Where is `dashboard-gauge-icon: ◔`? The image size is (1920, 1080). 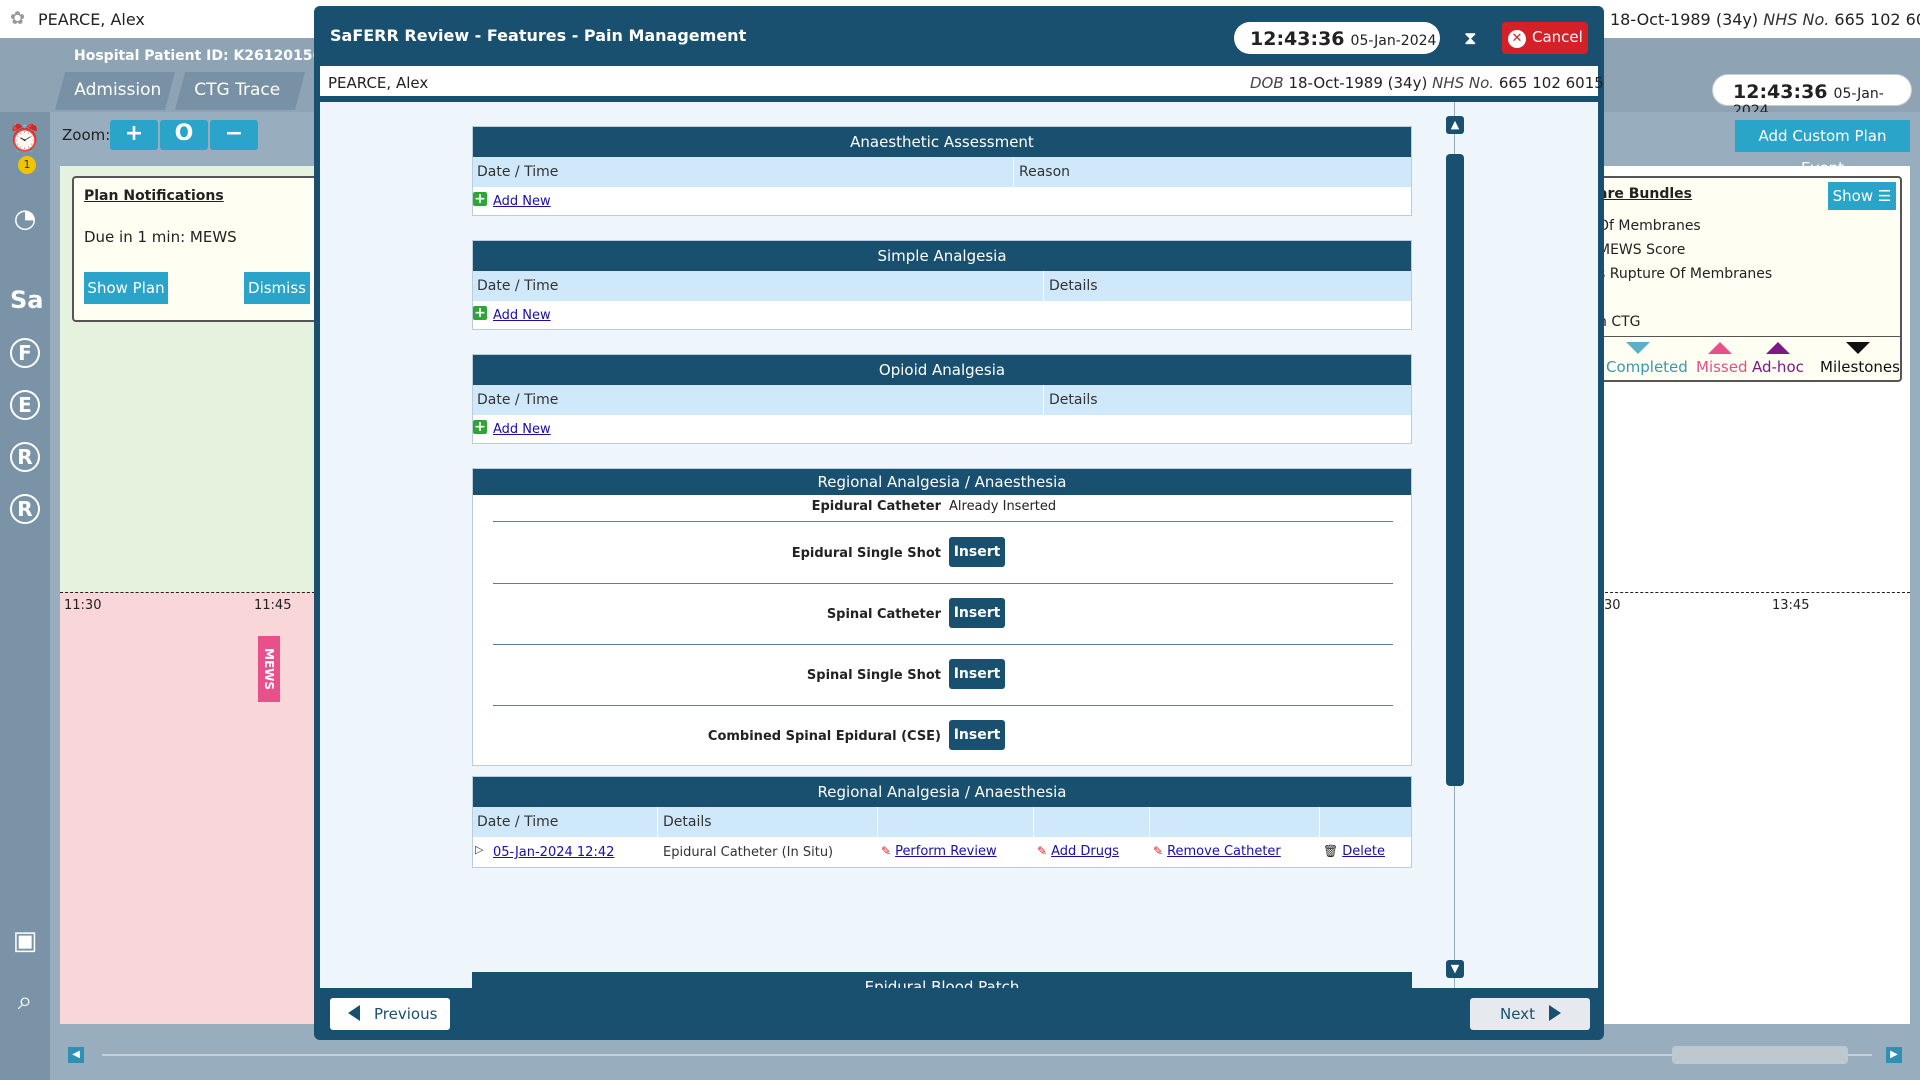
dashboard-gauge-icon: ◔ is located at coordinates (25, 219).